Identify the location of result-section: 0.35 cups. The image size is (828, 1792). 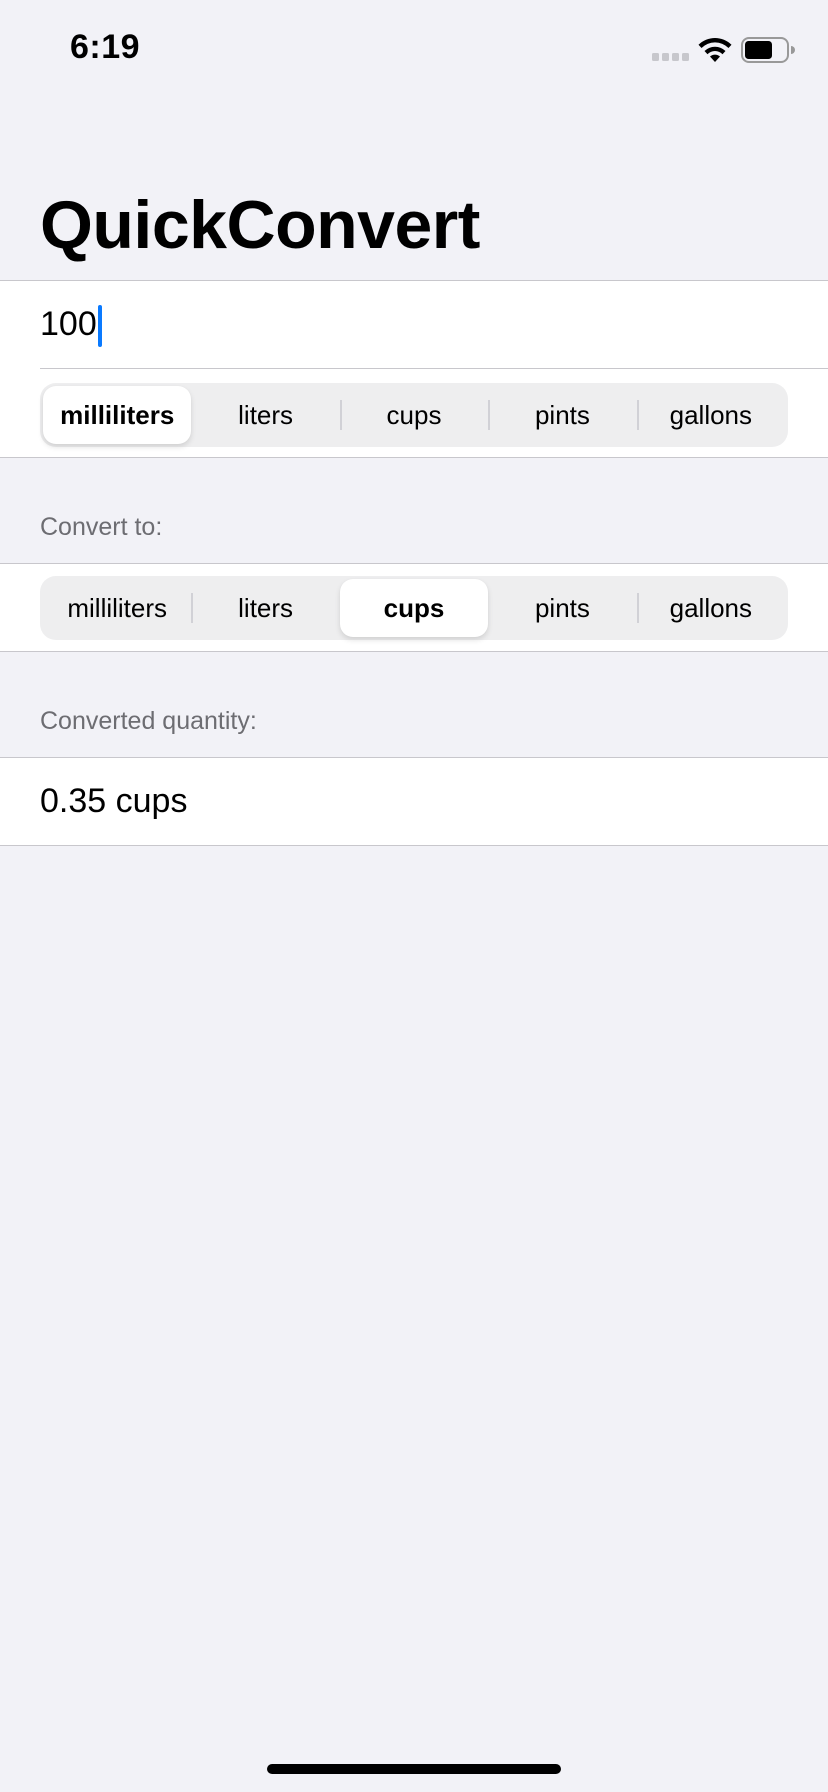
(414, 801).